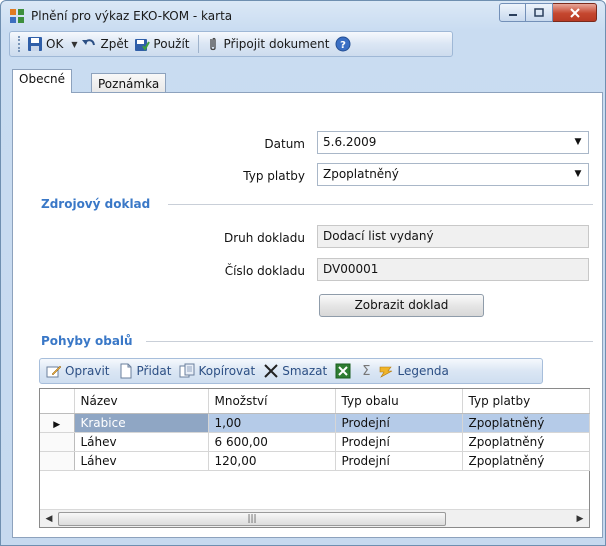  What do you see at coordinates (19, 44) in the screenshot?
I see `toolbar-grip` at bounding box center [19, 44].